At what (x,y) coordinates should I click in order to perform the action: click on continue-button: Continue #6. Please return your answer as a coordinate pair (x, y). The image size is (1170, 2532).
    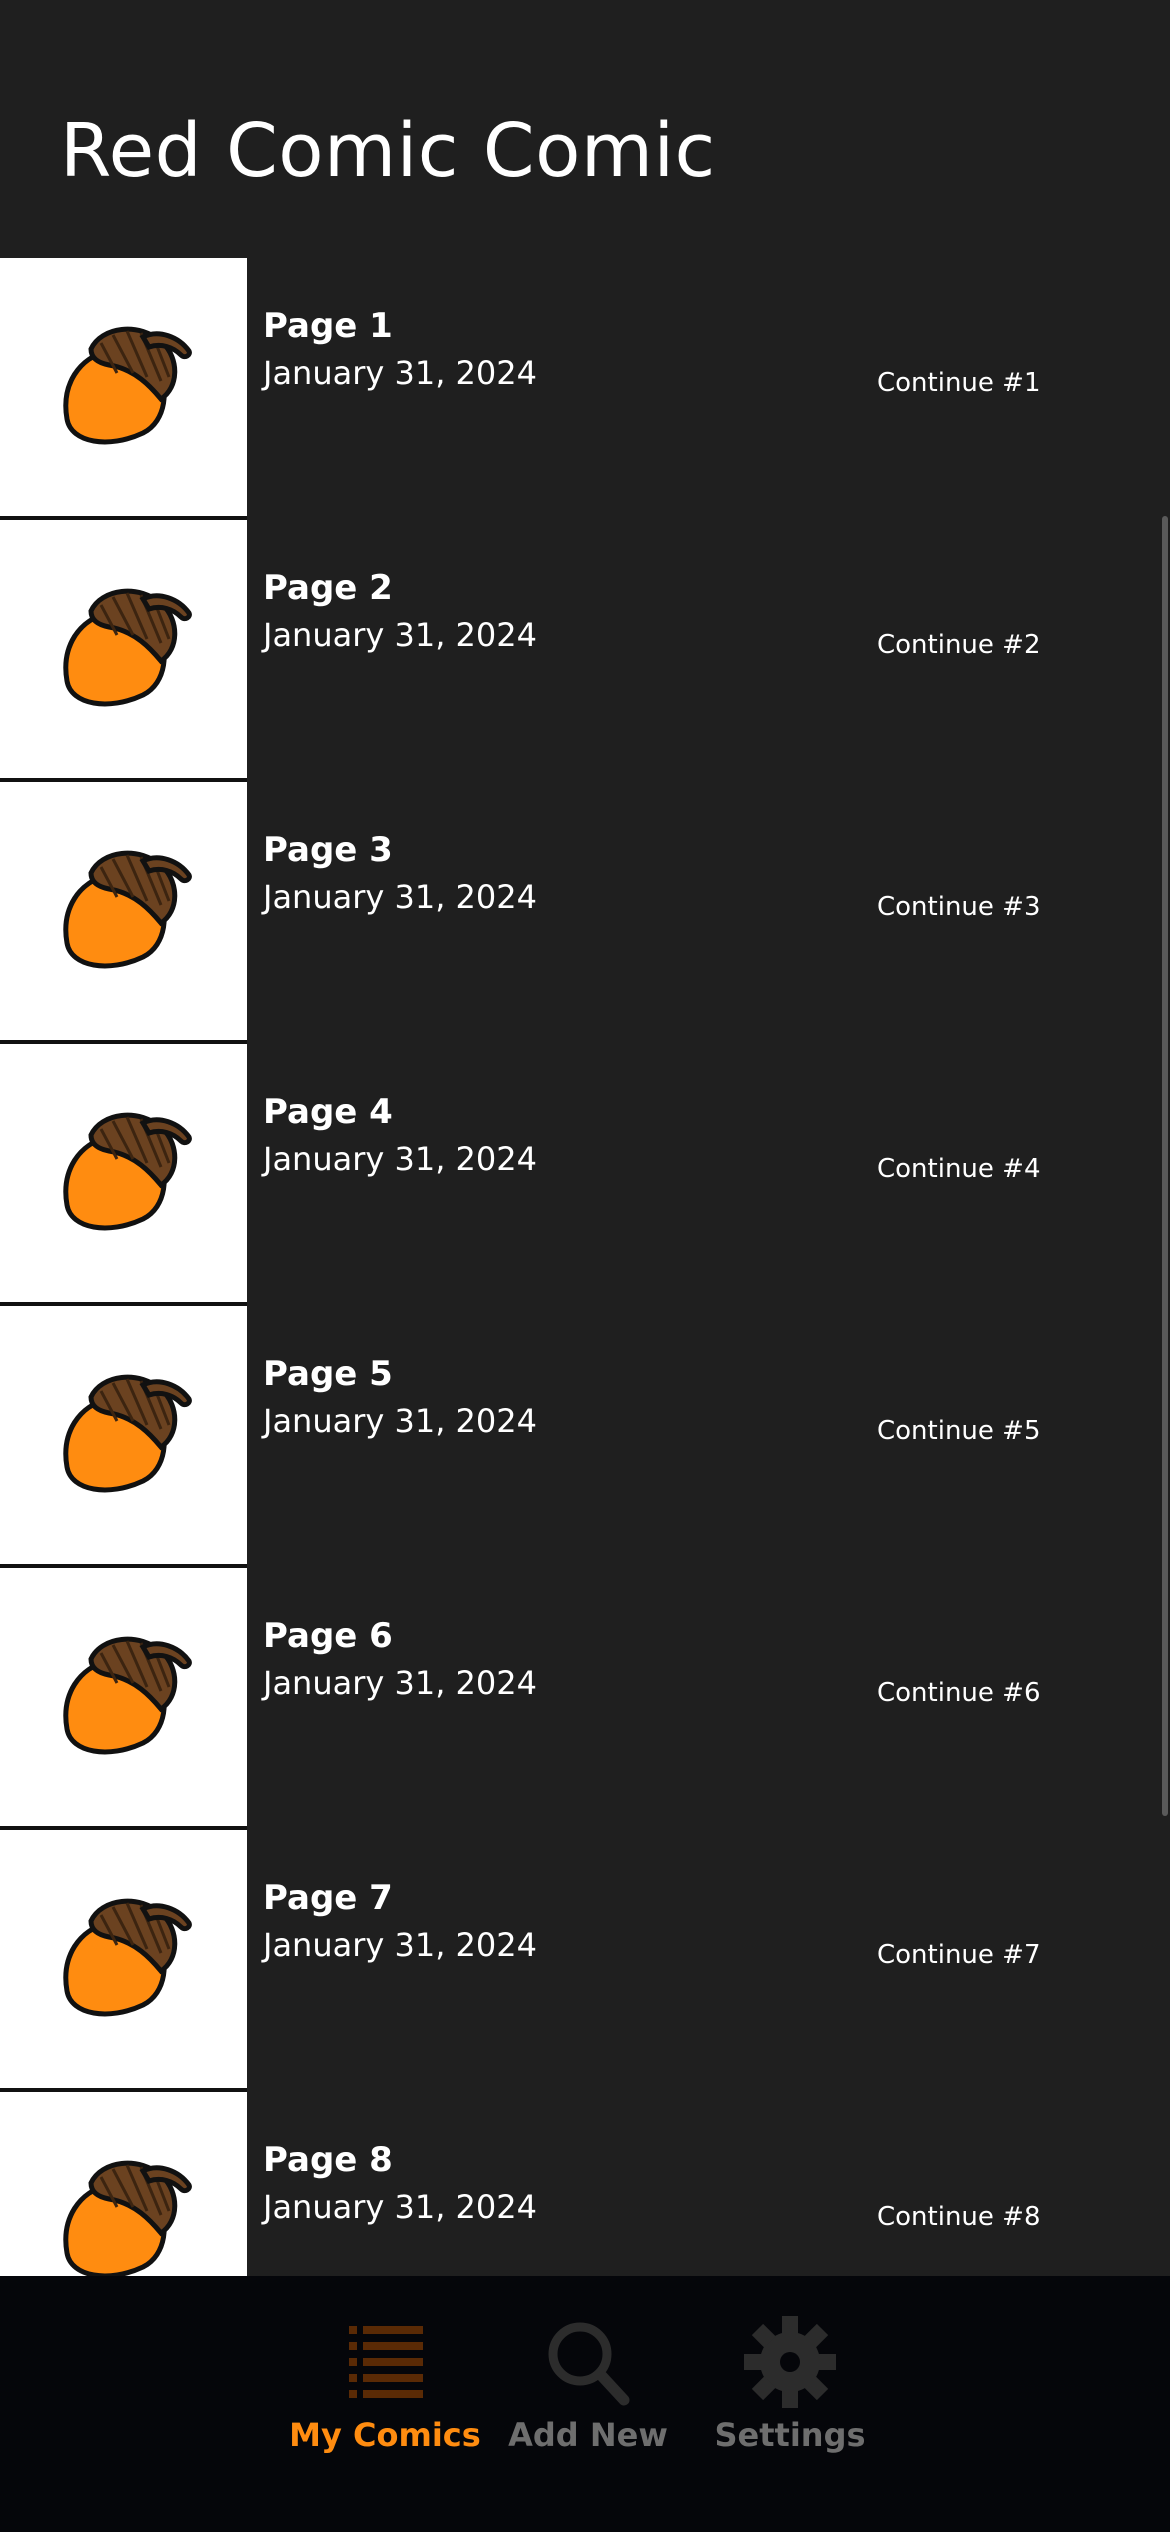
    Looking at the image, I should click on (959, 1693).